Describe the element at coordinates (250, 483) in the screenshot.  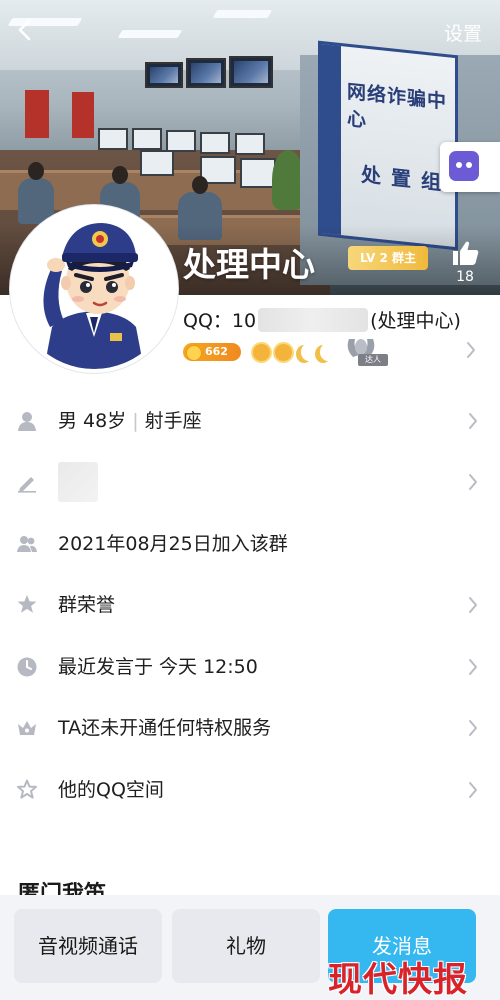
I see `list-item-signature` at that location.